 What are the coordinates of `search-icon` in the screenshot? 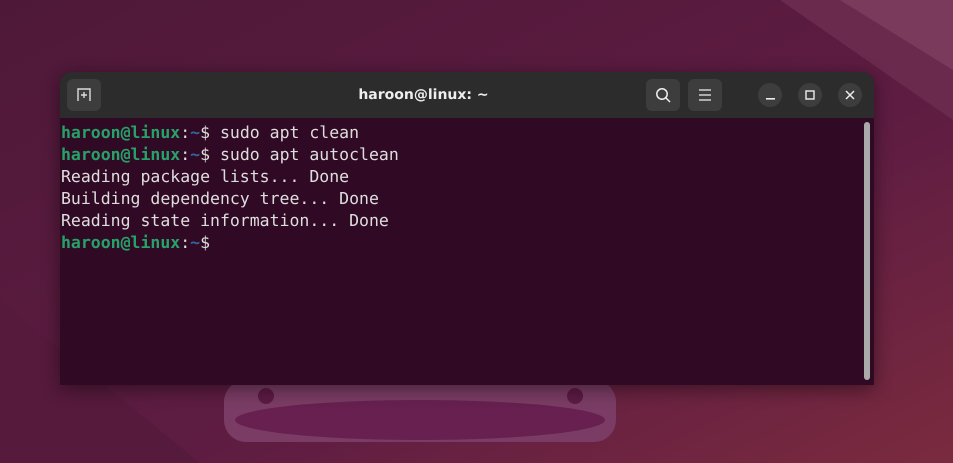 It's located at (663, 95).